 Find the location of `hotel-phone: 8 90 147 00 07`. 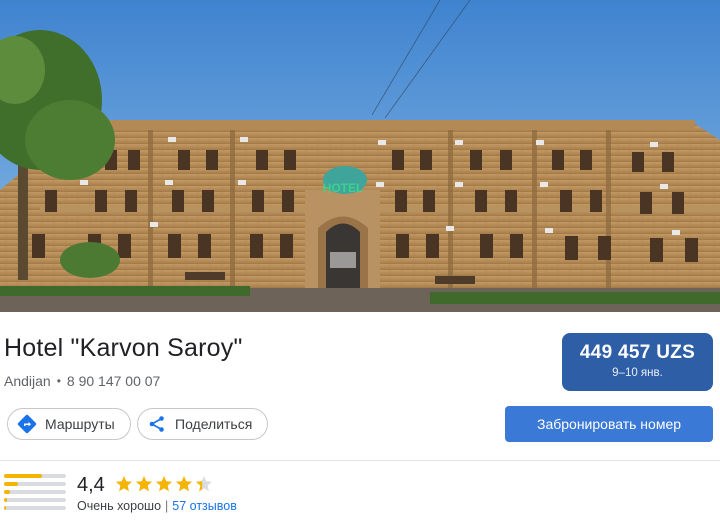

hotel-phone: 8 90 147 00 07 is located at coordinates (113, 381).